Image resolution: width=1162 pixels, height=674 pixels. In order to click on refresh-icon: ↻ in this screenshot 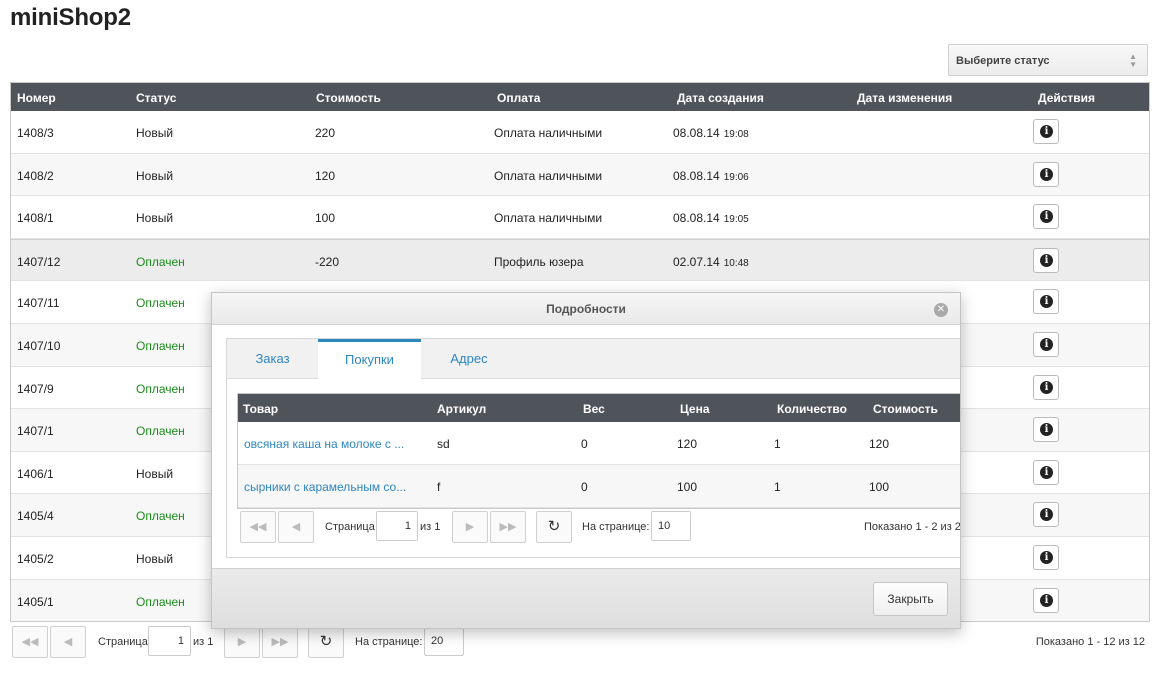, I will do `click(554, 526)`.